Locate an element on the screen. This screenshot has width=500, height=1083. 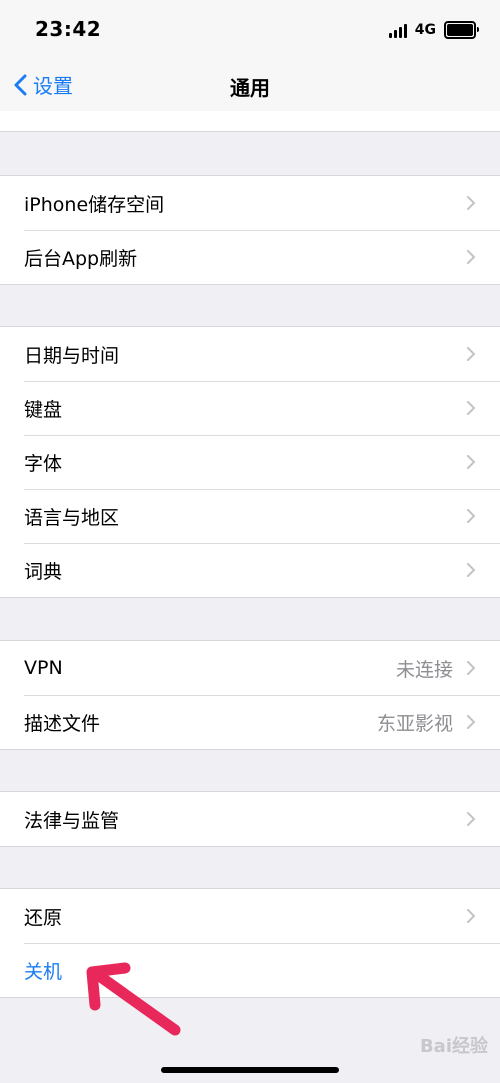
annotation-arrow-icon is located at coordinates (133, 999).